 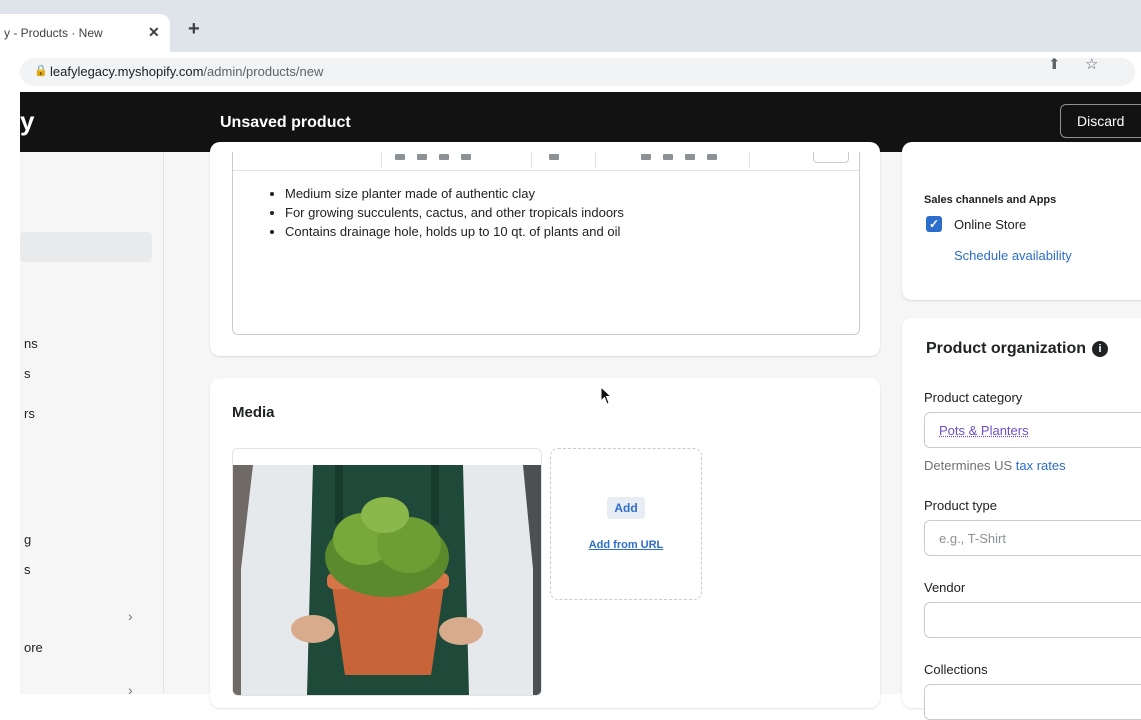 I want to click on sidebar-item-label: ns, so click(x=31, y=343).